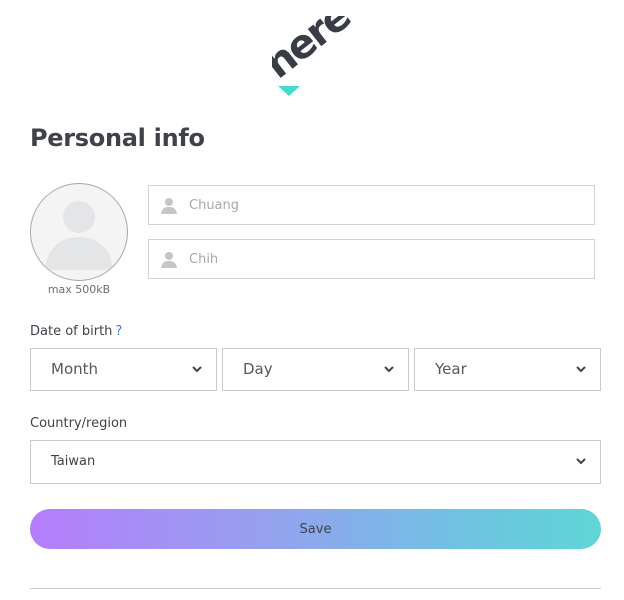 Image resolution: width=624 pixels, height=600 pixels. I want to click on divider, so click(315, 588).